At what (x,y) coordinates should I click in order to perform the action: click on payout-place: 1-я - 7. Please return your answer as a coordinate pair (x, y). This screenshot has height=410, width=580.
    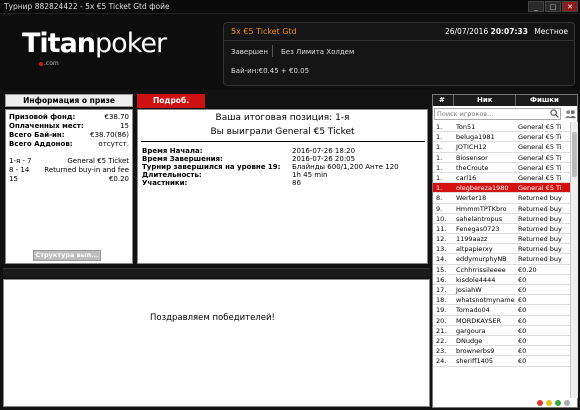
    Looking at the image, I should click on (20, 161).